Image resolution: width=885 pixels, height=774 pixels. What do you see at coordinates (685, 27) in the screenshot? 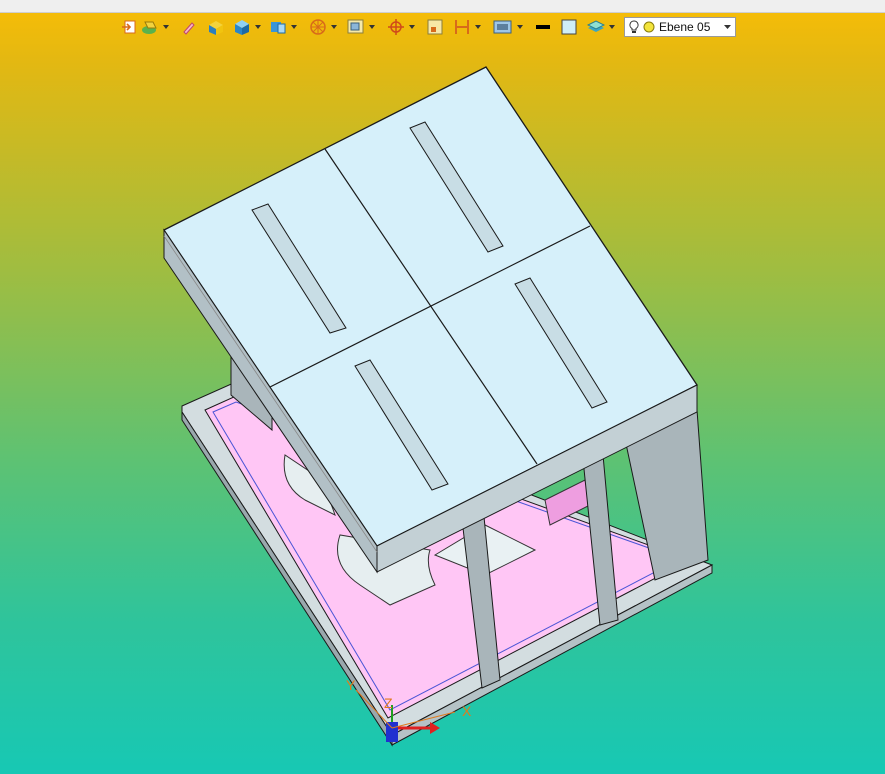
I see `layer-select-value: Ebene 05` at bounding box center [685, 27].